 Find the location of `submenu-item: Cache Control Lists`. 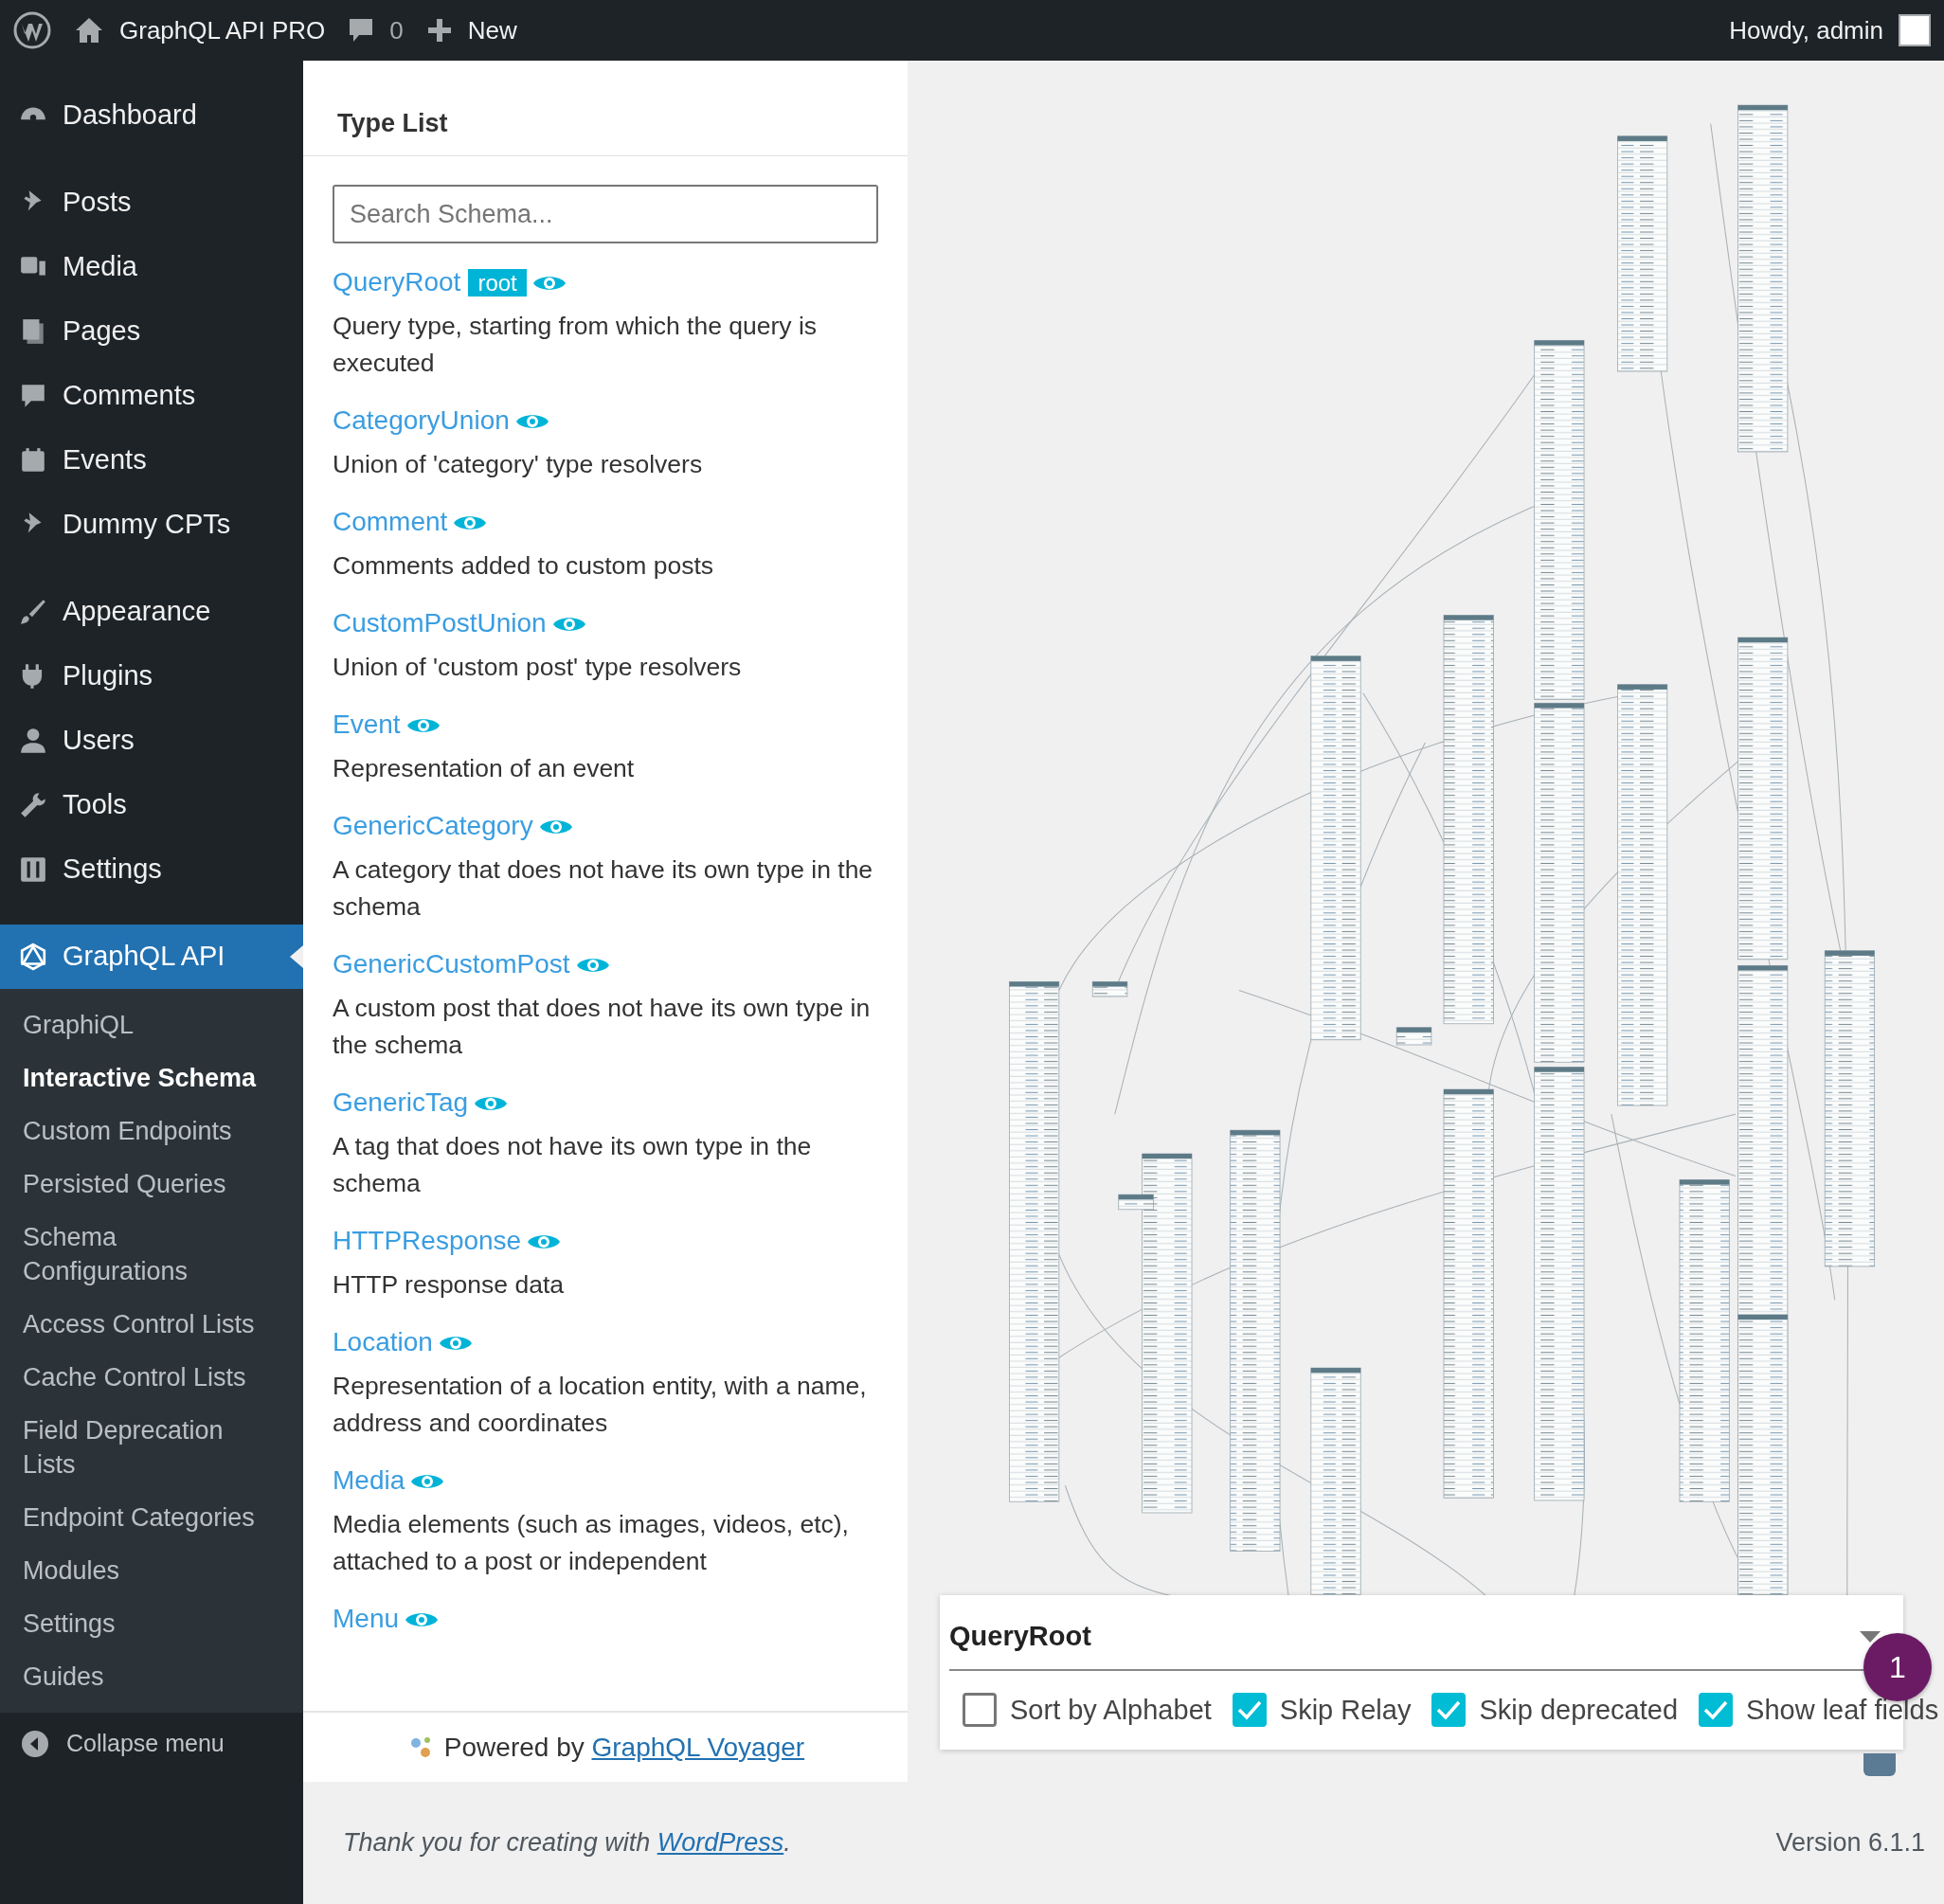

submenu-item: Cache Control Lists is located at coordinates (147, 1377).